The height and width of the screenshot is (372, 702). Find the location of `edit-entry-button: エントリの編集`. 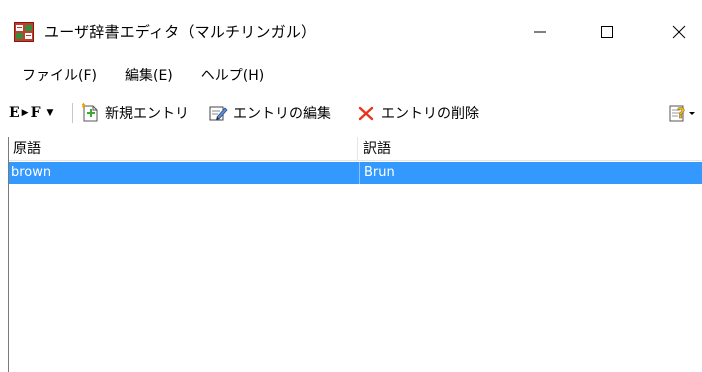

edit-entry-button: エントリの編集 is located at coordinates (269, 113).